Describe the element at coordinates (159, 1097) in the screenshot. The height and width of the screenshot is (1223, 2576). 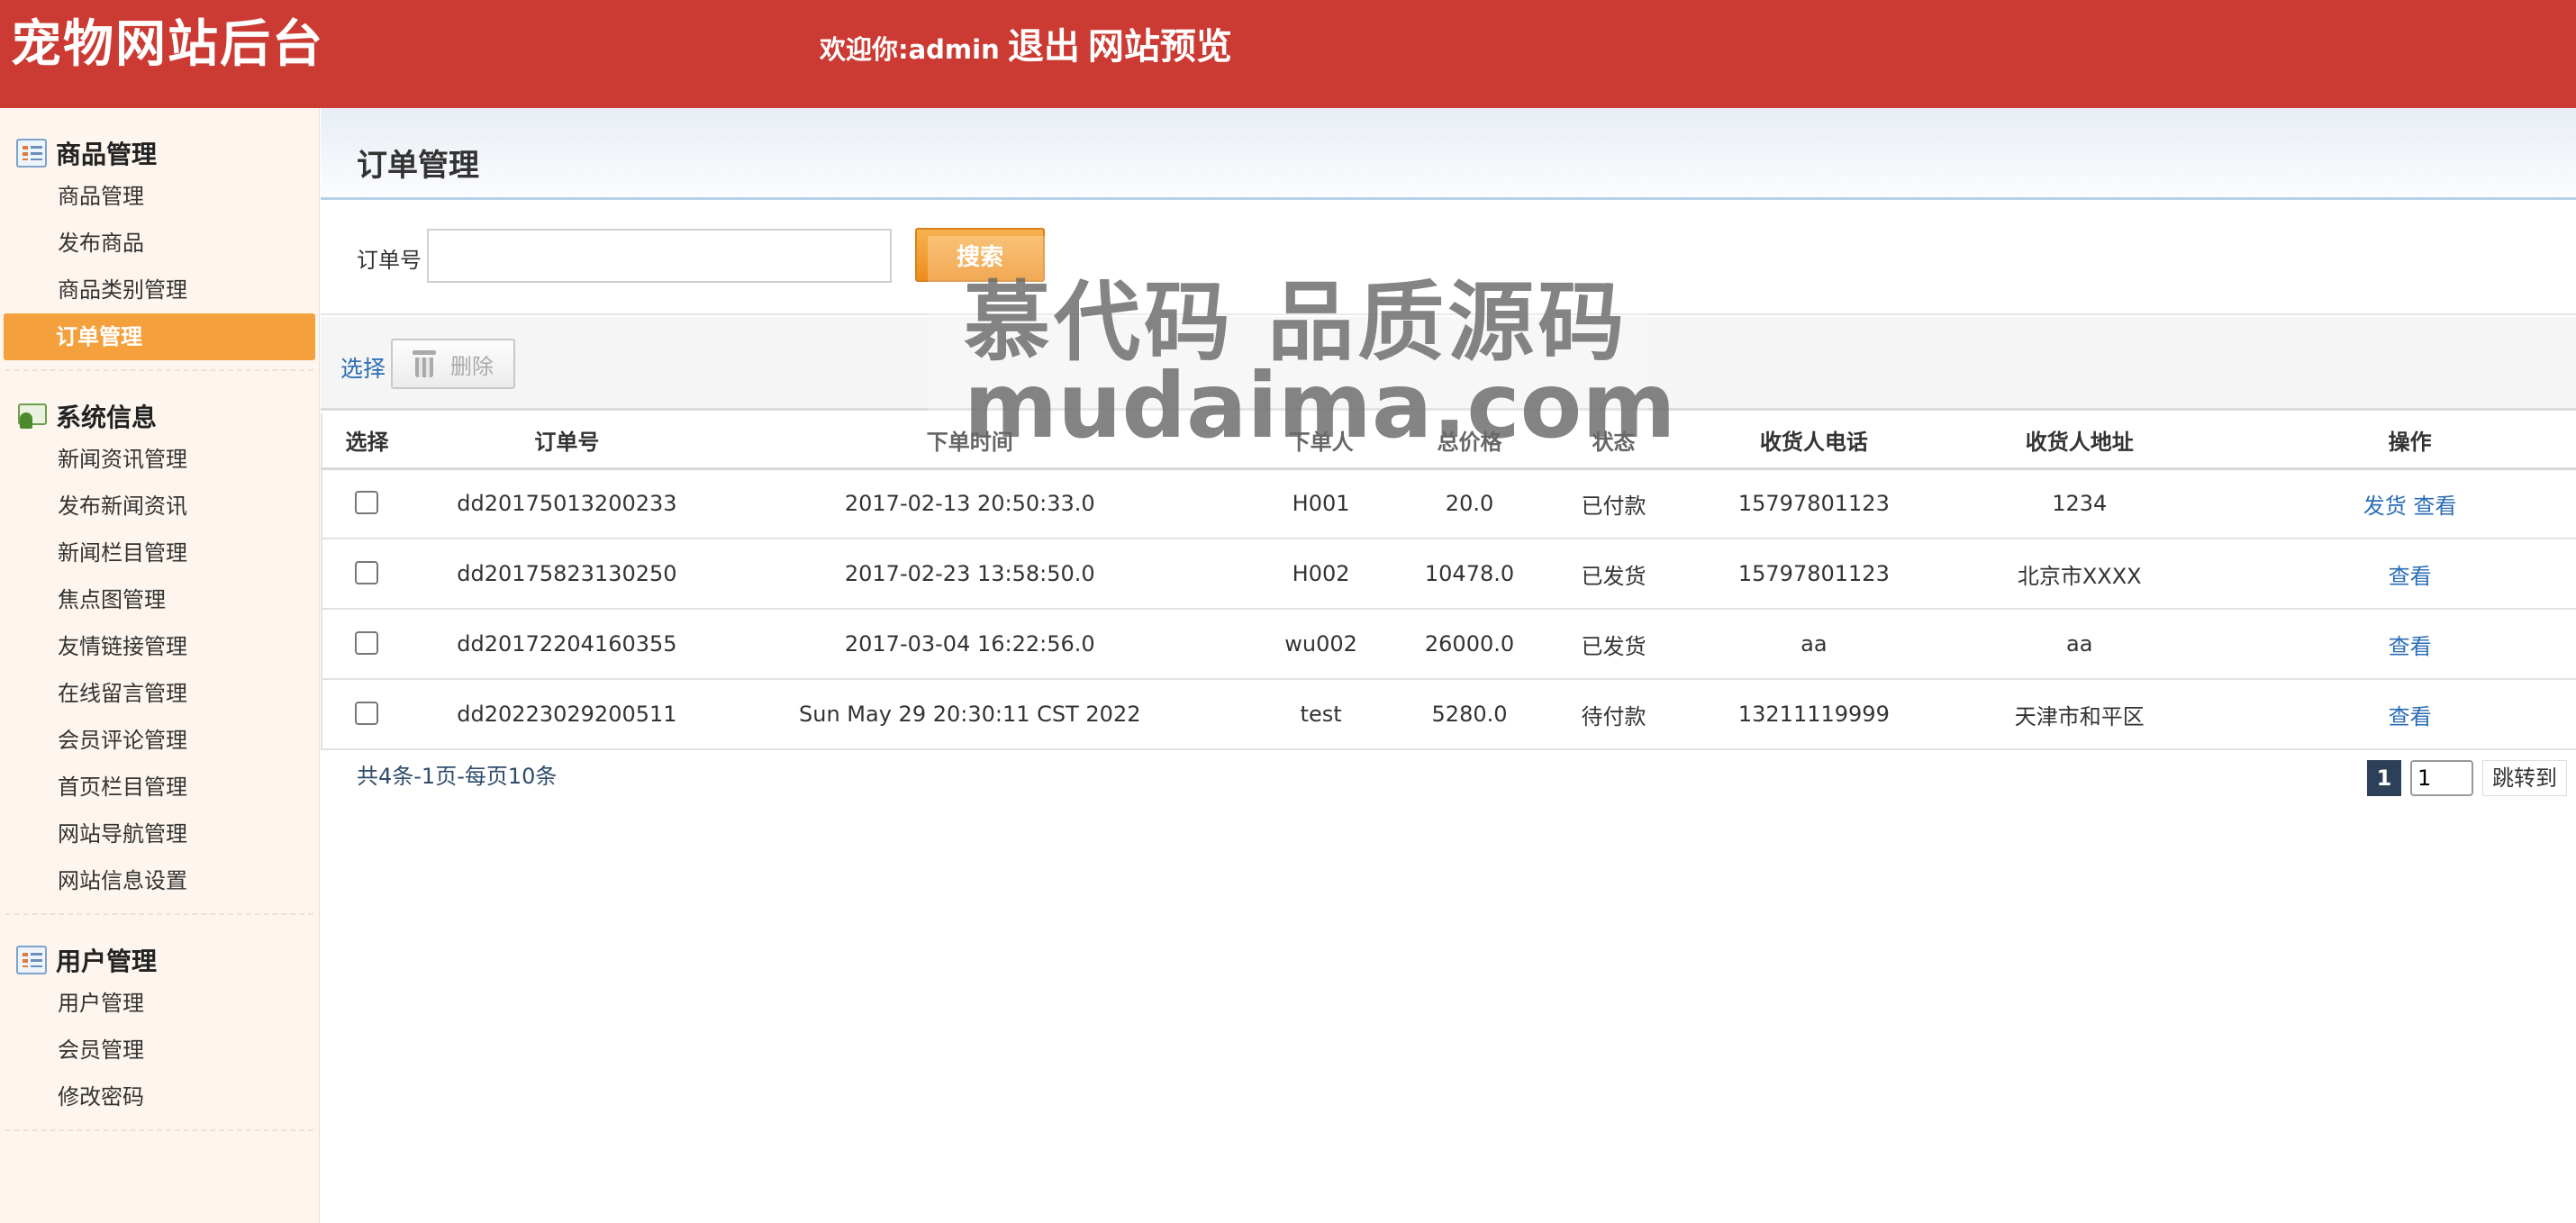
I see `sidebar-item-change-password: 修改密码` at that location.